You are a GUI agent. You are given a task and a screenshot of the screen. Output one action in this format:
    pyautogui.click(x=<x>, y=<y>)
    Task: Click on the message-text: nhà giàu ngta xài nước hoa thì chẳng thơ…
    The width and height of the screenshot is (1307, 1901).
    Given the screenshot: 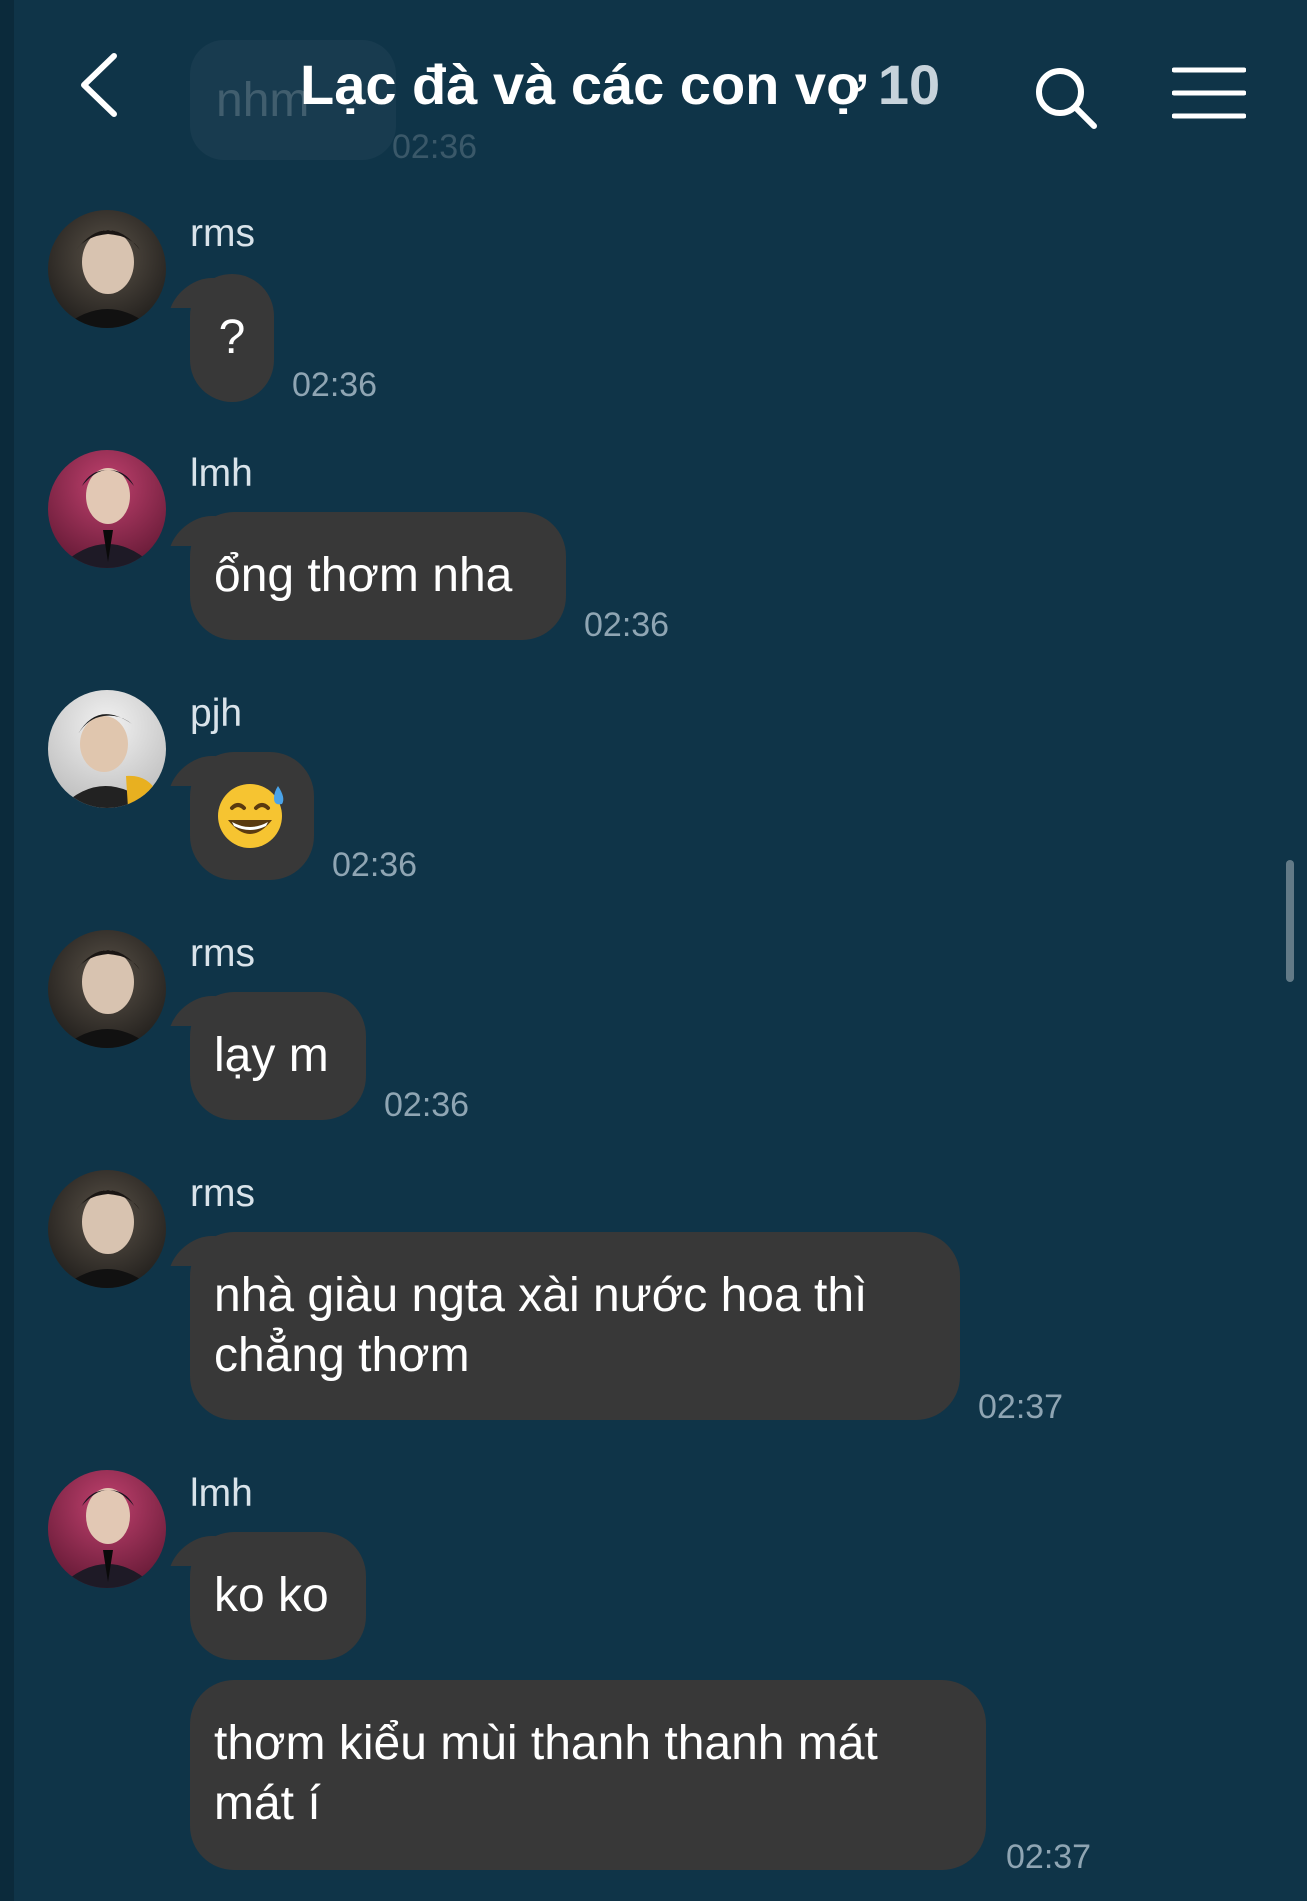 What is the action you would take?
    pyautogui.click(x=541, y=1325)
    